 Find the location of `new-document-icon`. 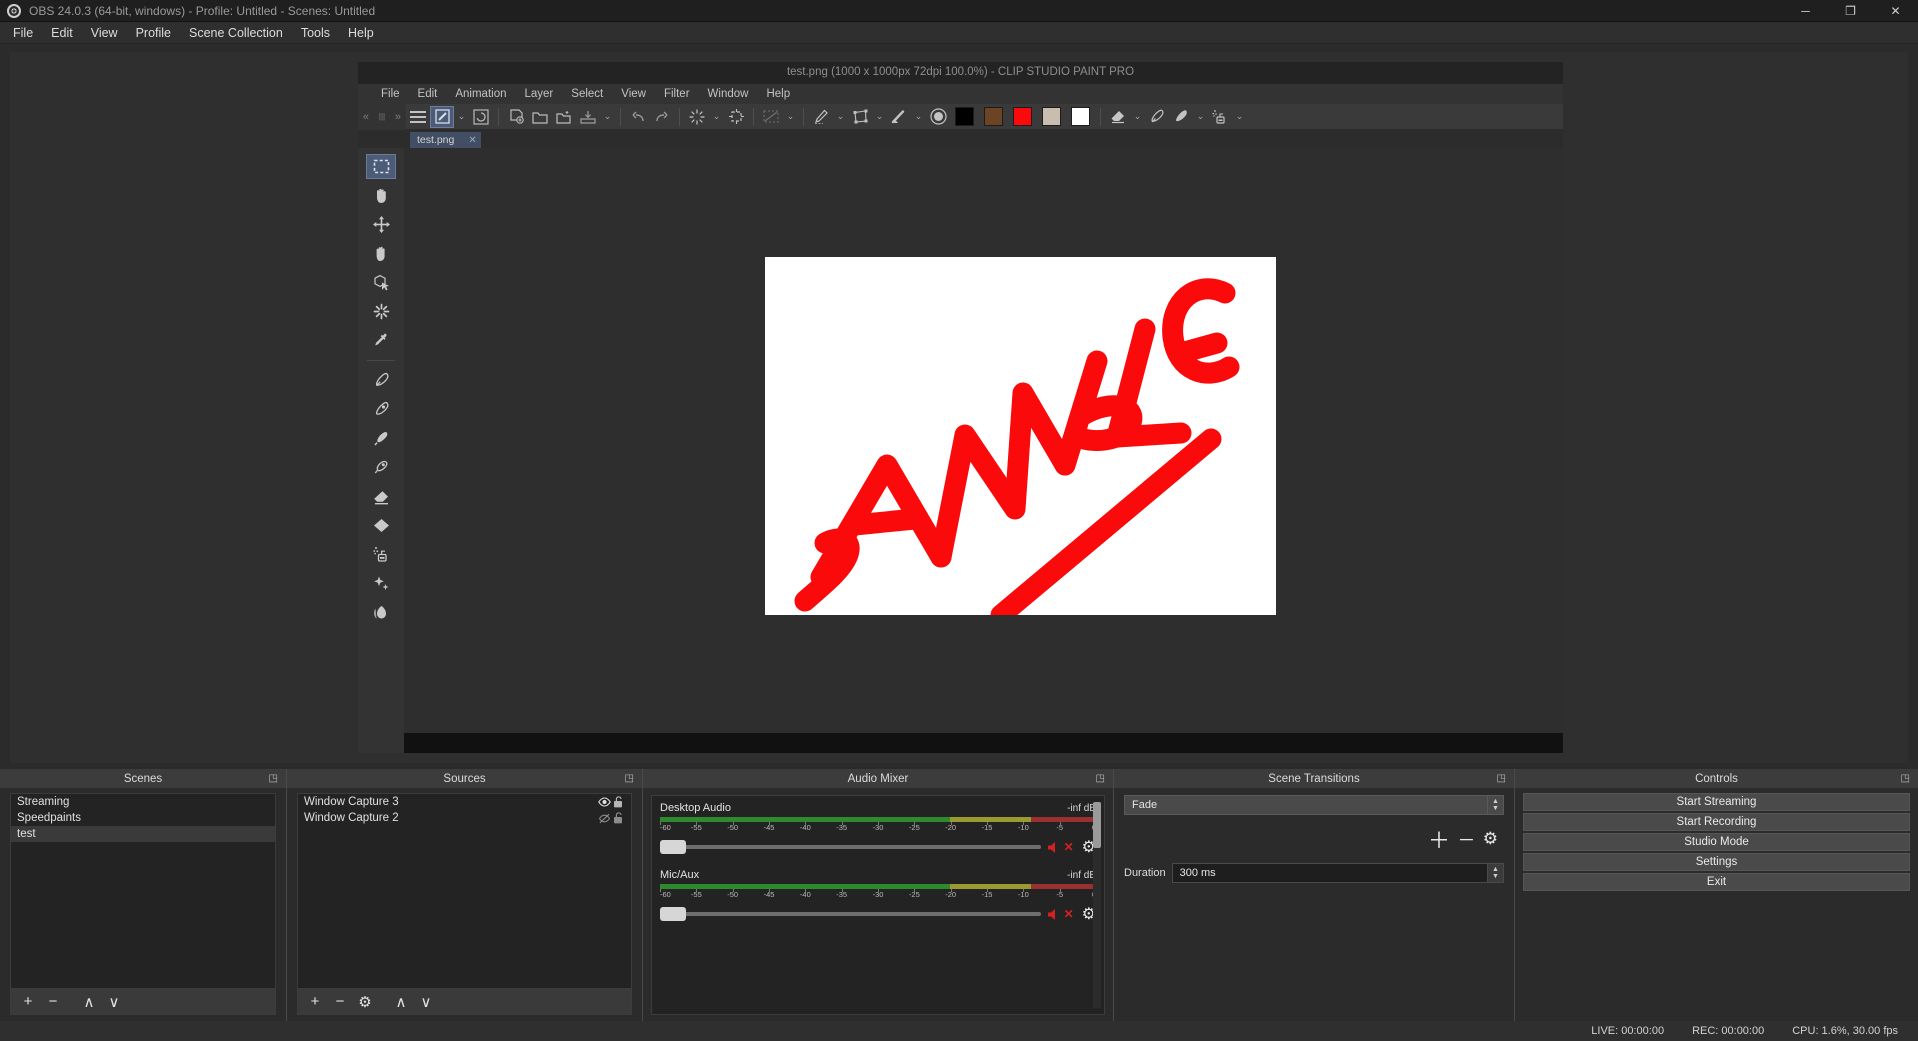

new-document-icon is located at coordinates (516, 117).